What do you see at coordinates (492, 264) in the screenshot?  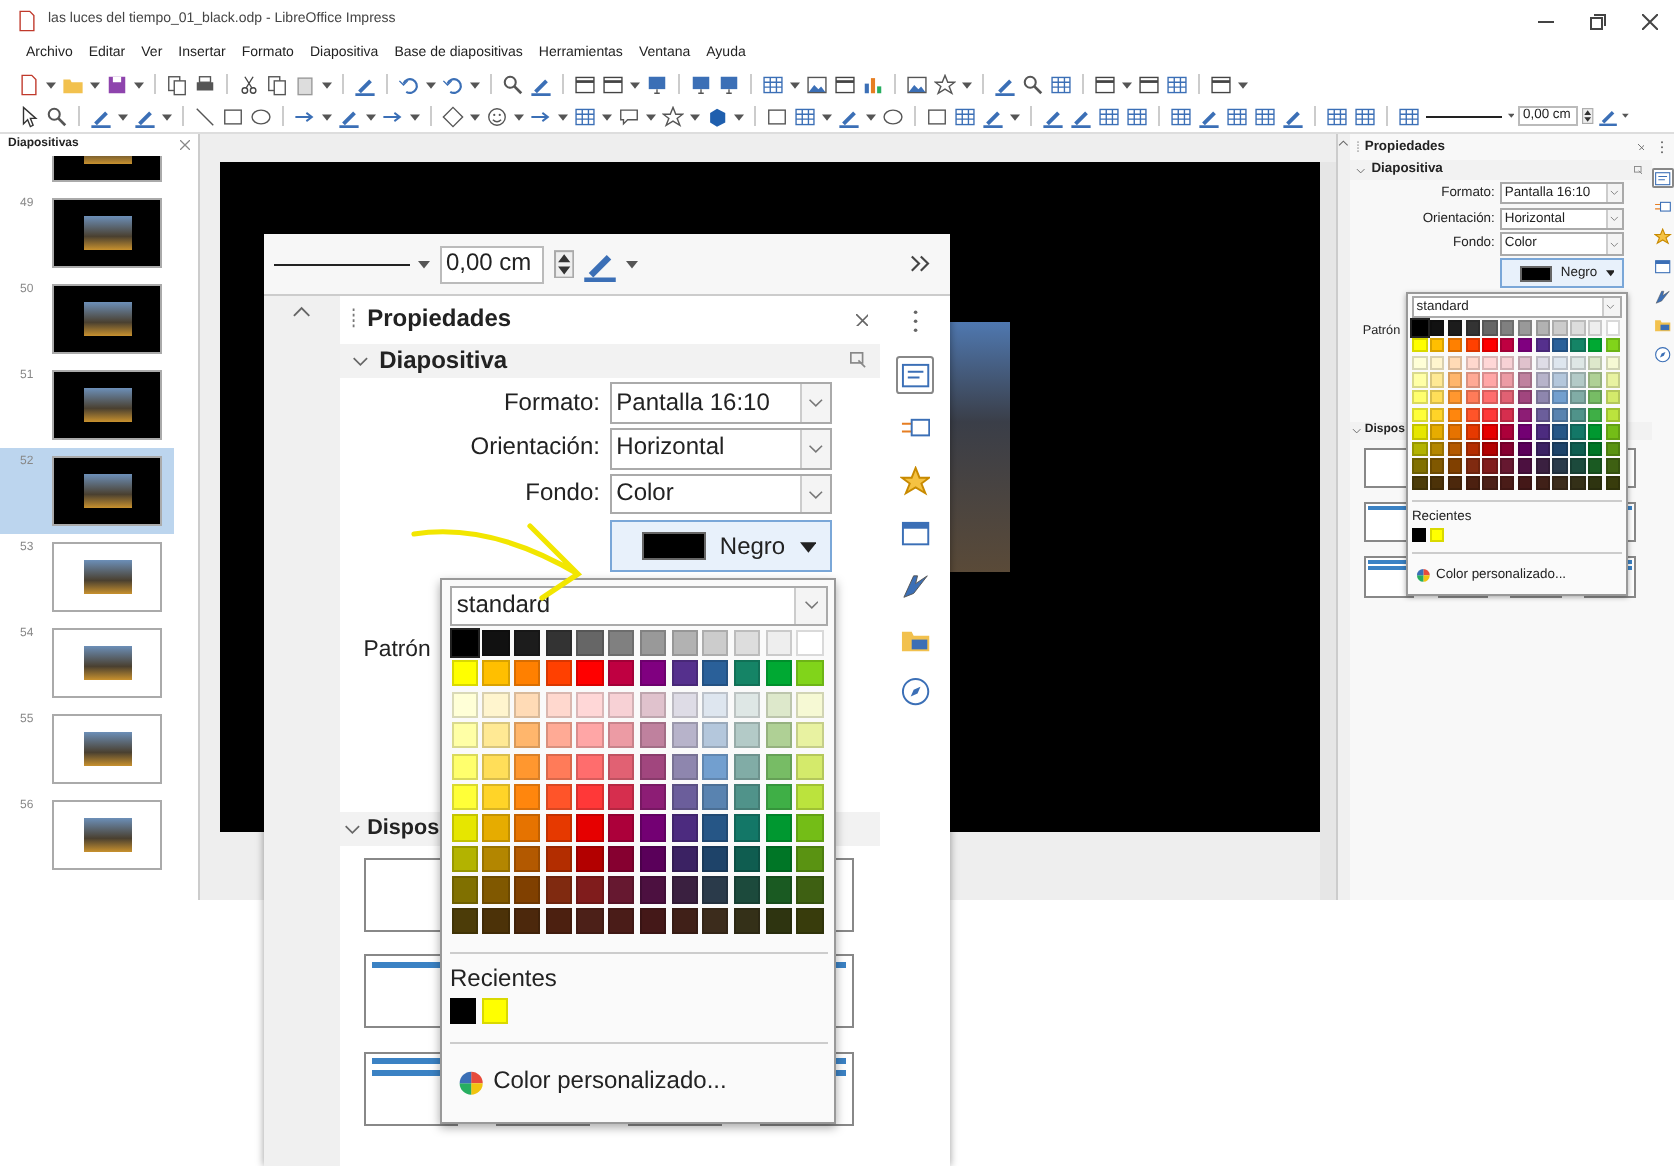 I see `width-field: 0,00 cm` at bounding box center [492, 264].